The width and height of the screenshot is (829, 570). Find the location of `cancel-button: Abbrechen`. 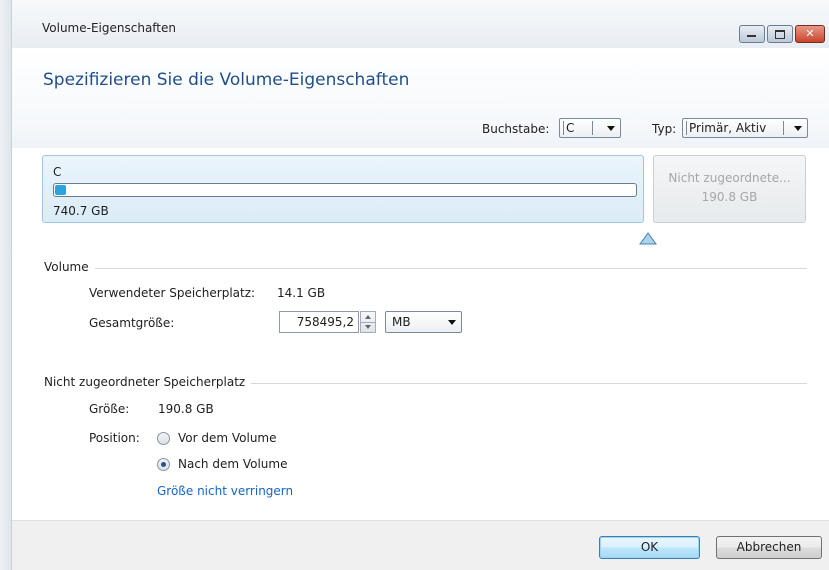

cancel-button: Abbrechen is located at coordinates (769, 547).